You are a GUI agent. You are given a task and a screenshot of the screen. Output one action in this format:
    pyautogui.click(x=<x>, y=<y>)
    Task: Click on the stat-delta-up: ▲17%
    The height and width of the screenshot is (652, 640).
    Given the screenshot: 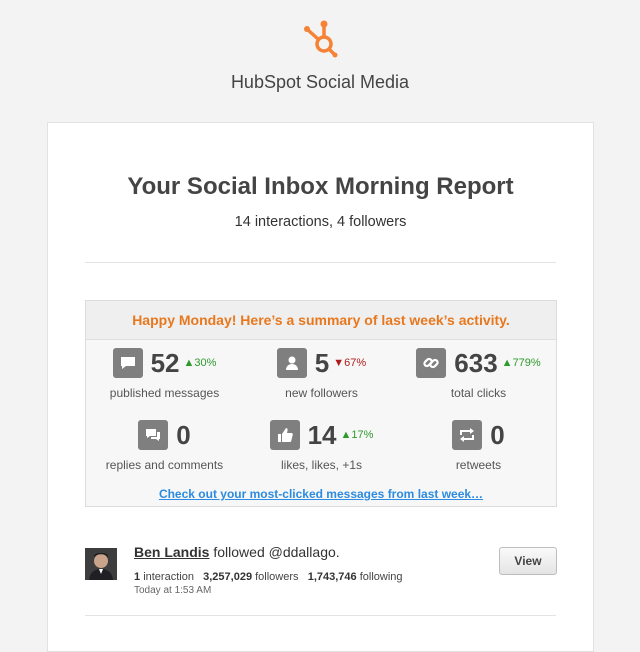 What is the action you would take?
    pyautogui.click(x=357, y=435)
    